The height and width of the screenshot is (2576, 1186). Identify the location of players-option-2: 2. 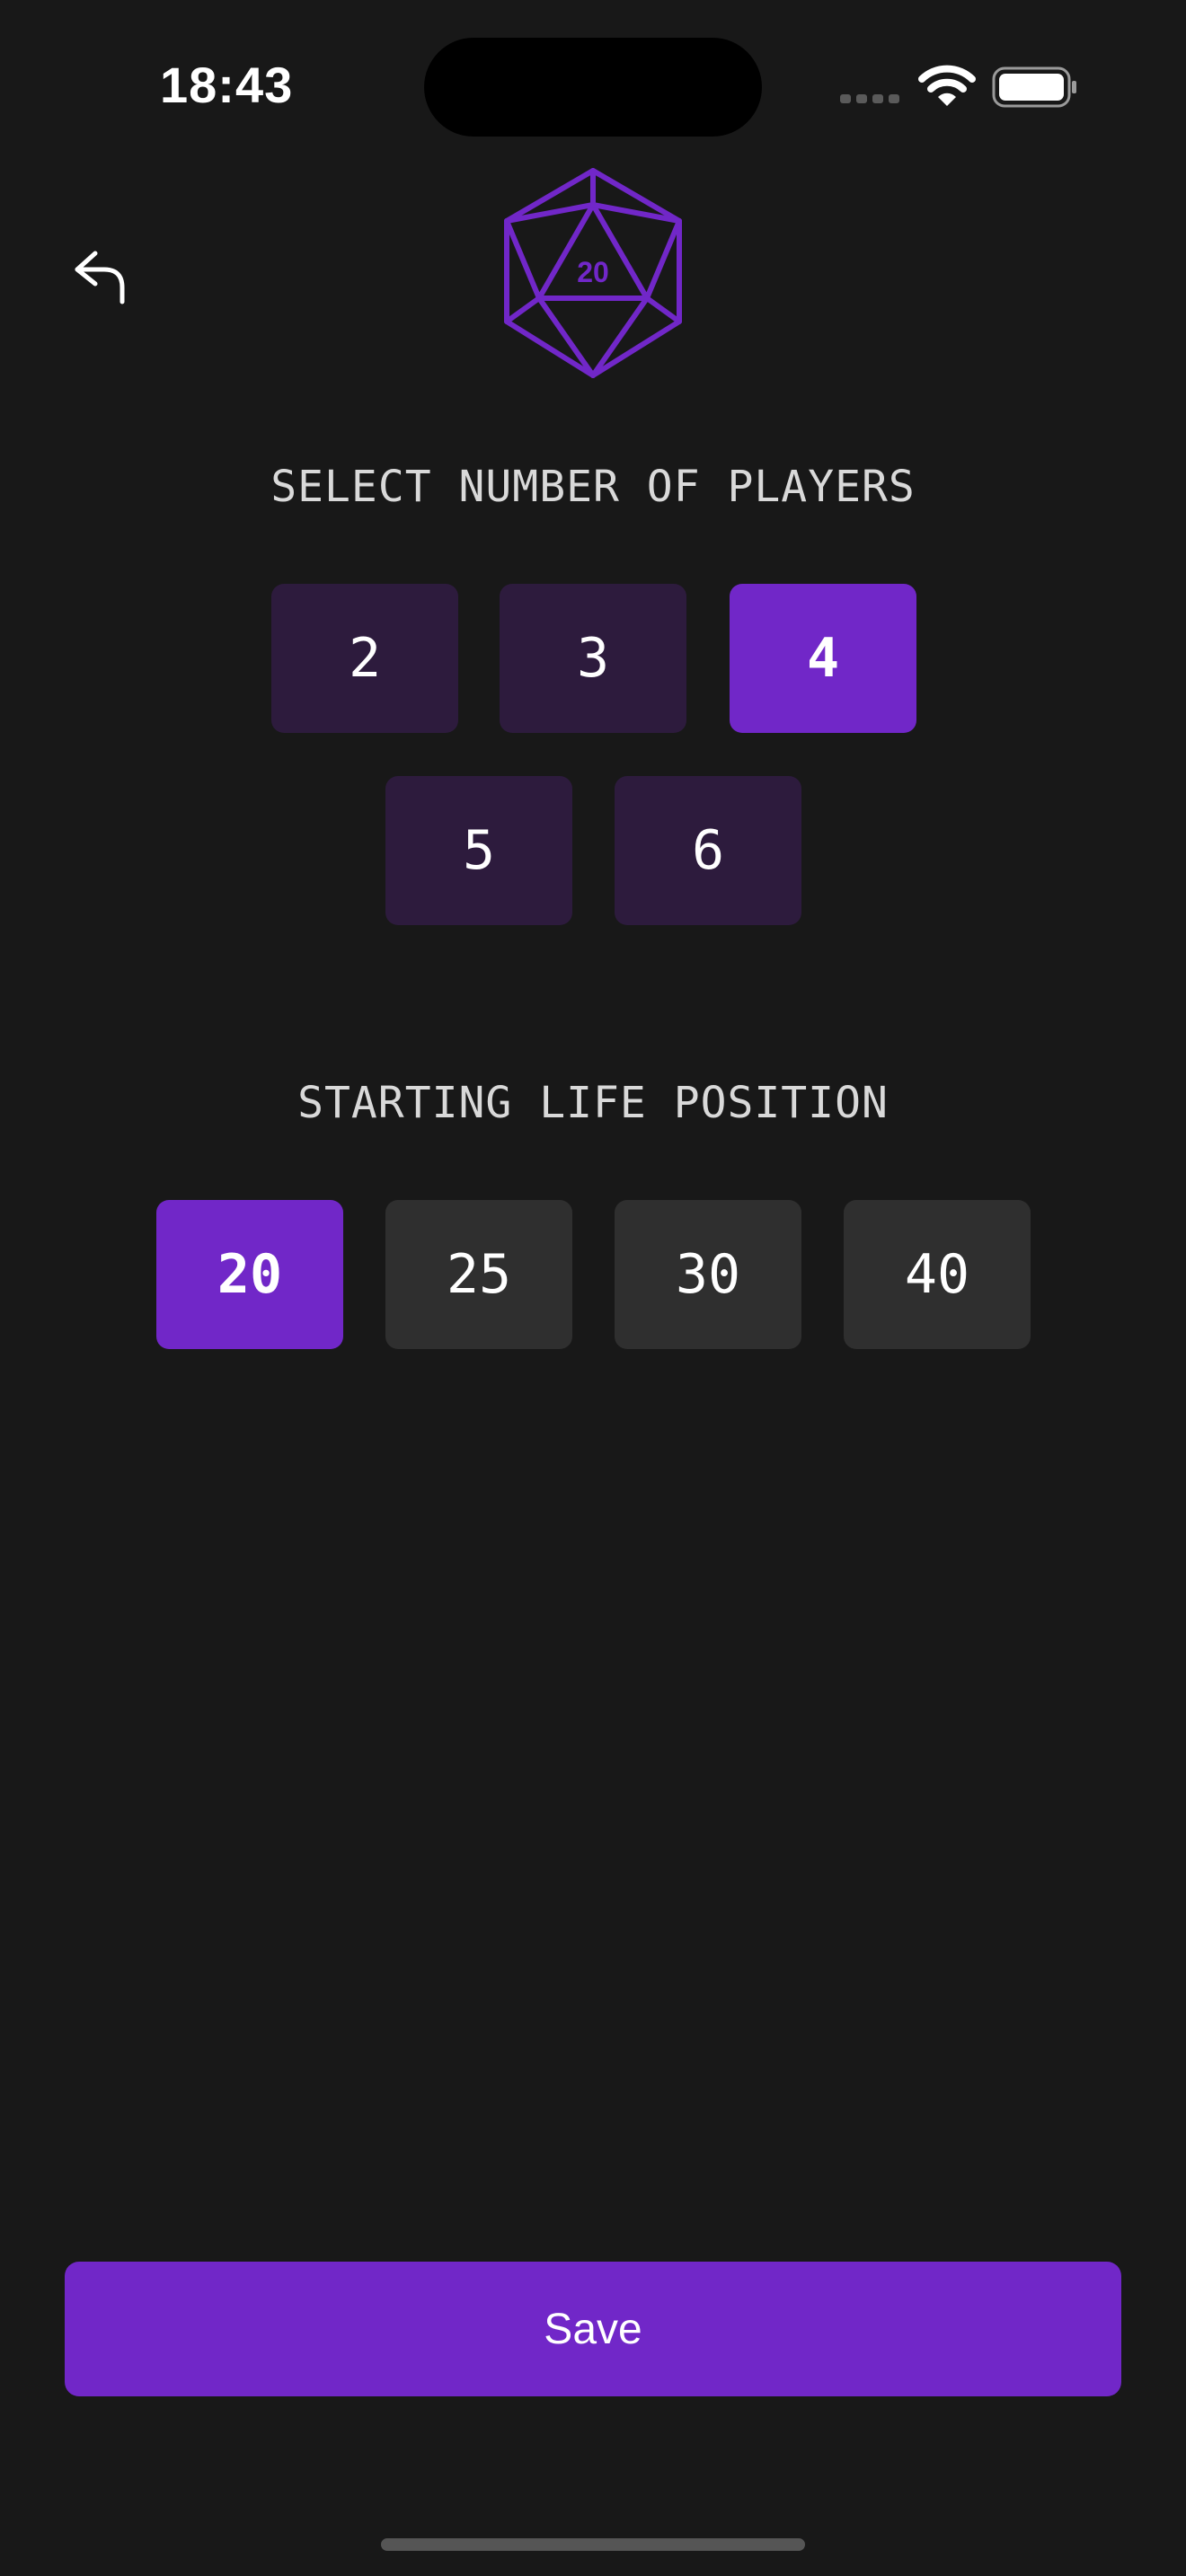
(364, 658).